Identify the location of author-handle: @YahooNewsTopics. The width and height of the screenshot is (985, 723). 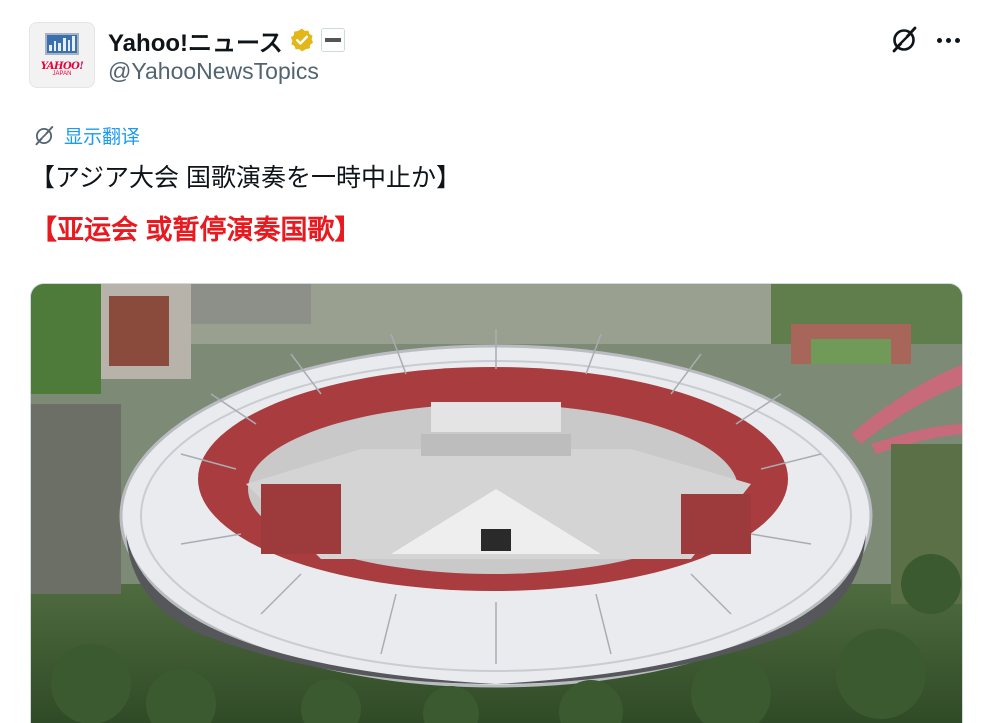
(213, 71).